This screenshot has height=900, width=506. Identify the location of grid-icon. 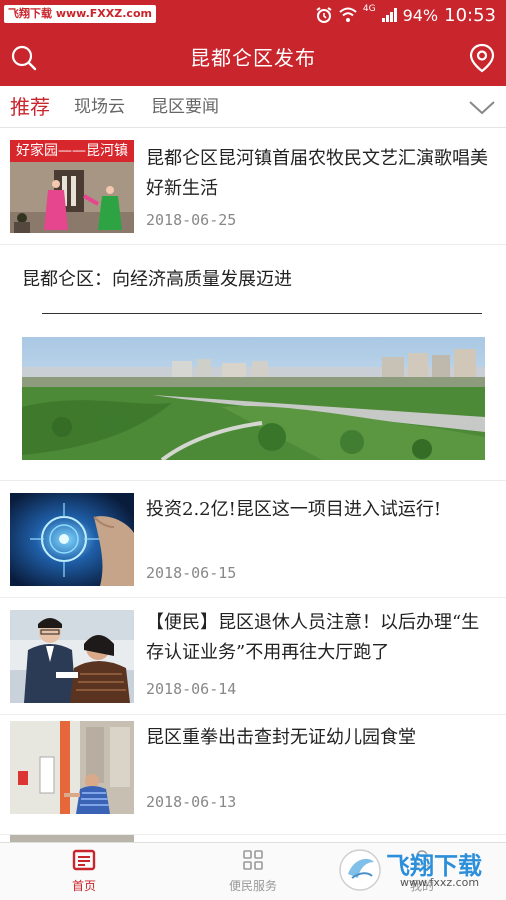
(253, 860).